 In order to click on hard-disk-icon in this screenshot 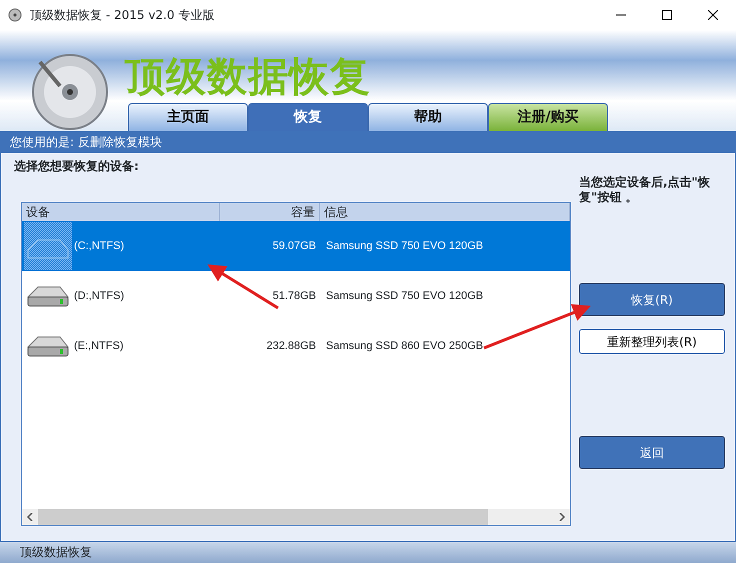, I will do `click(70, 91)`.